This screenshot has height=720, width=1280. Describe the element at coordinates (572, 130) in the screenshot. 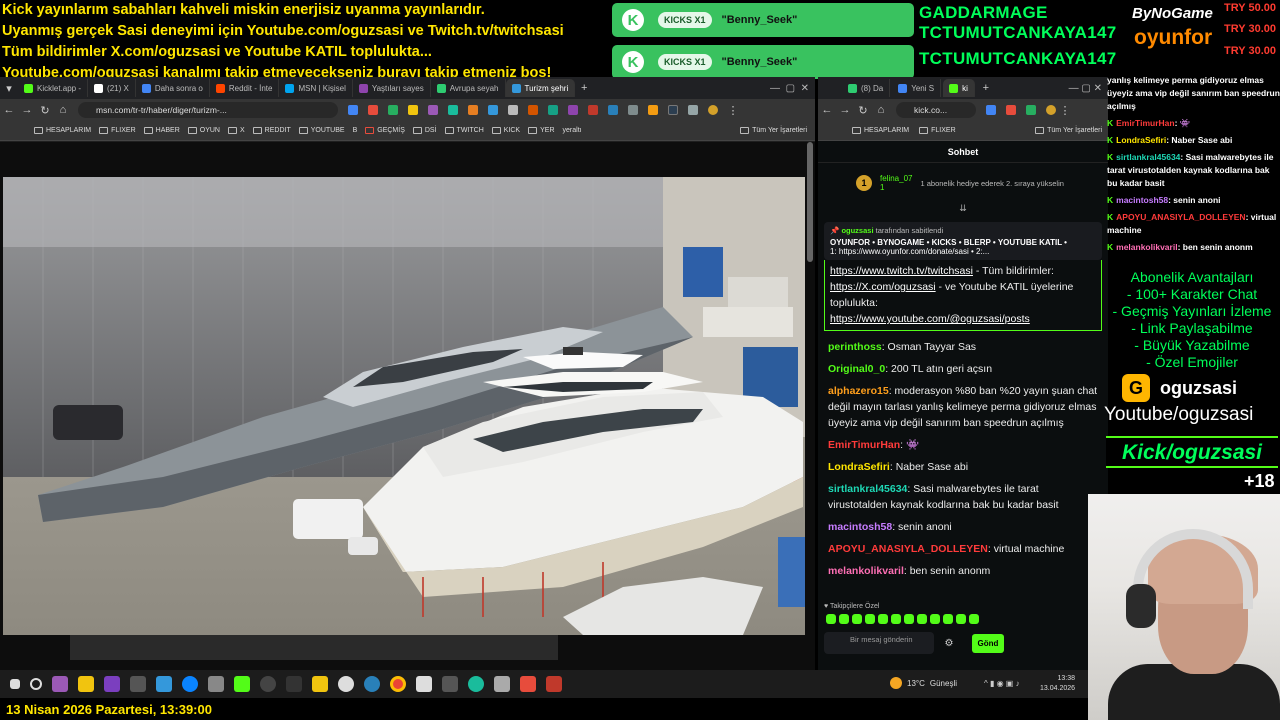

I see `bookmark-item: yeraltı` at that location.